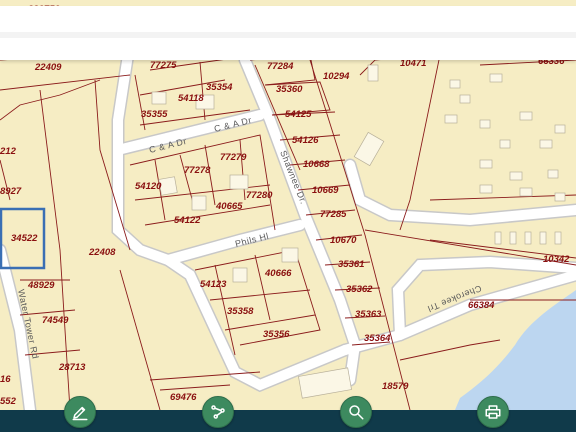  Describe the element at coordinates (336, 76) in the screenshot. I see `parcel-label: 10294` at that location.